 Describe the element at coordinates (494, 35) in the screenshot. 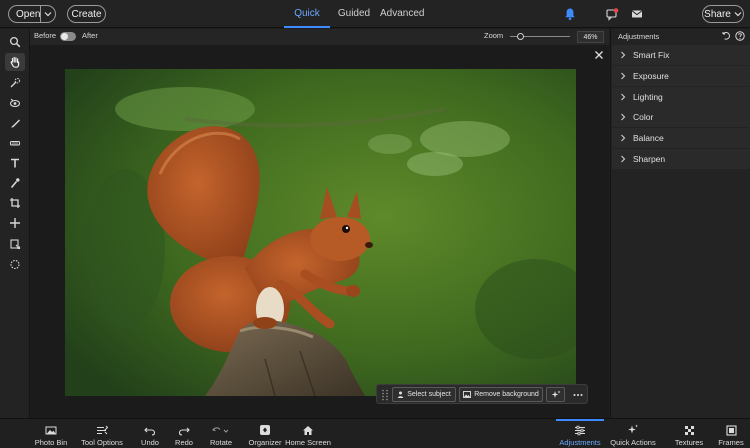

I see `zoom-label: Zoom` at that location.